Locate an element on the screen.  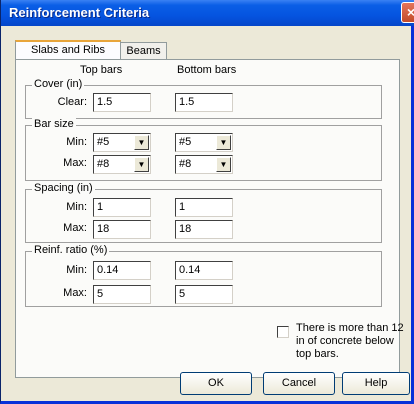
tab-slabs-and-ribs: Slabs and Ribs is located at coordinates (68, 50).